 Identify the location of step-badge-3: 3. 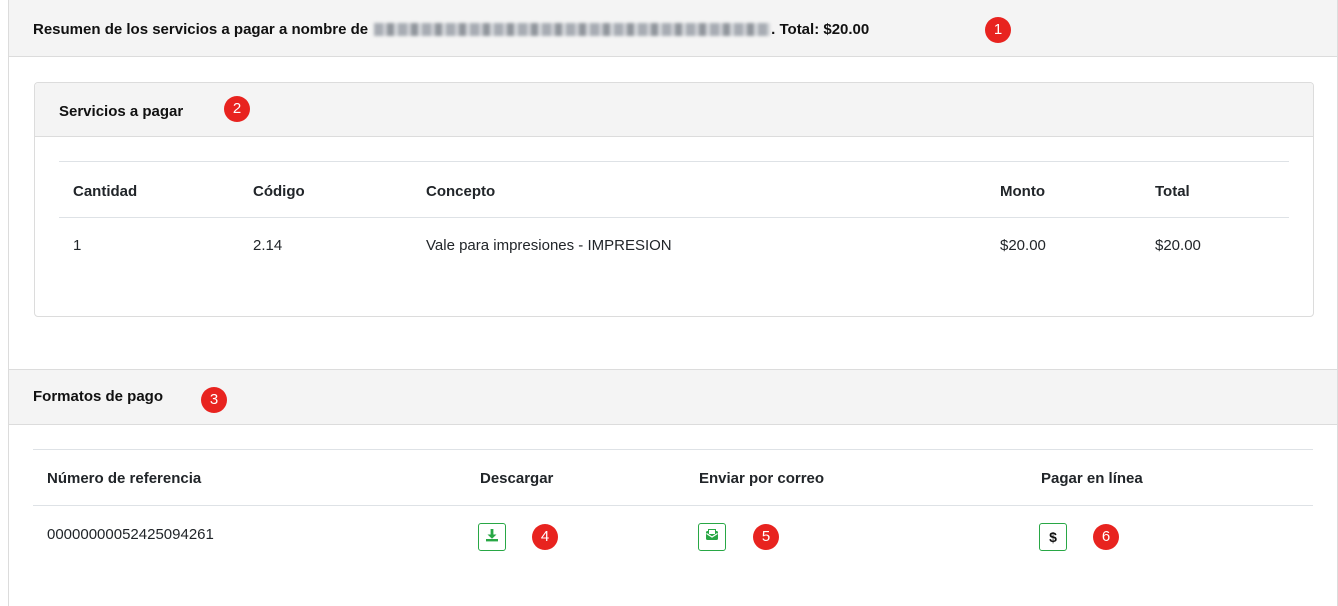
(214, 400).